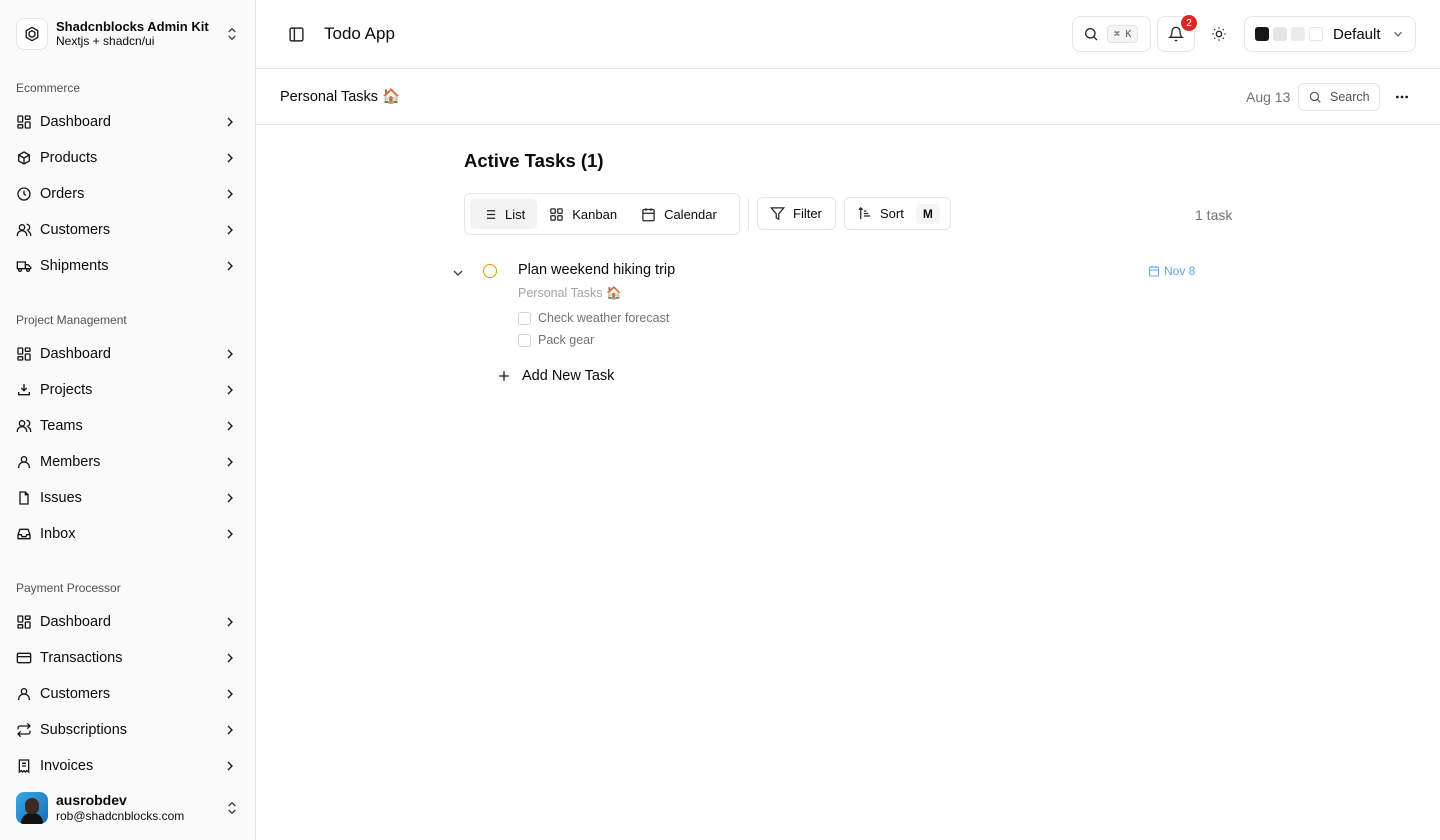 The width and height of the screenshot is (1440, 840). I want to click on group-label: Payment Processor, so click(68, 588).